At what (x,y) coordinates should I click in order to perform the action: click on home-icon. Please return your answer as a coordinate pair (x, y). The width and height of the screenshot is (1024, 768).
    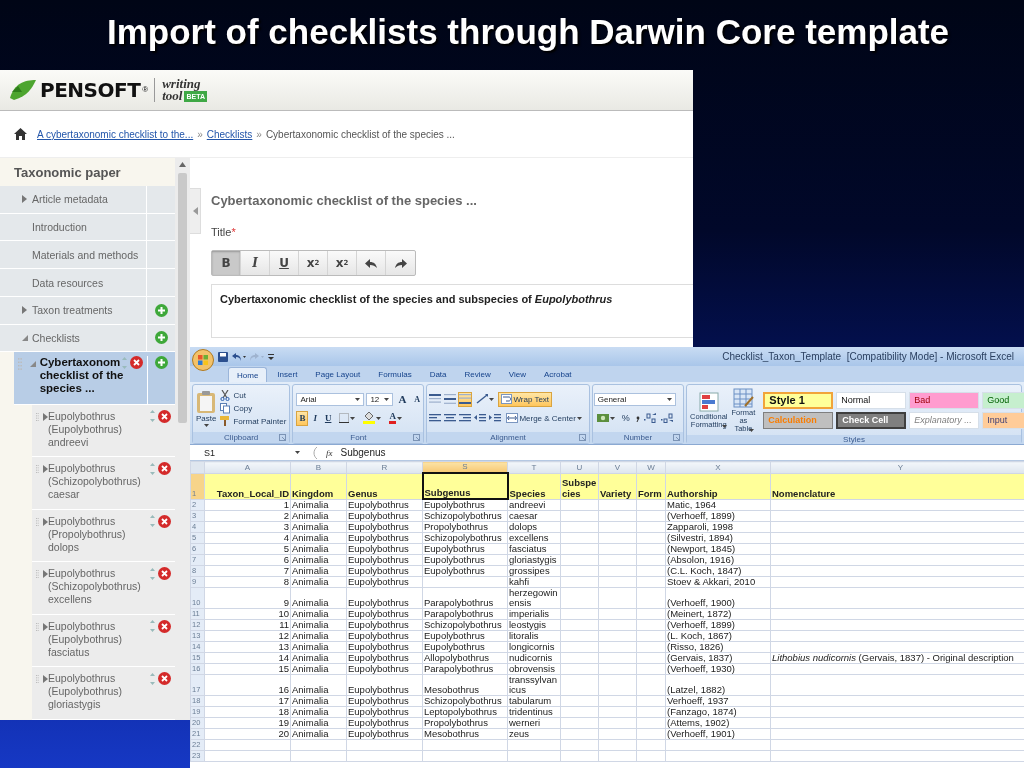
    Looking at the image, I should click on (20, 134).